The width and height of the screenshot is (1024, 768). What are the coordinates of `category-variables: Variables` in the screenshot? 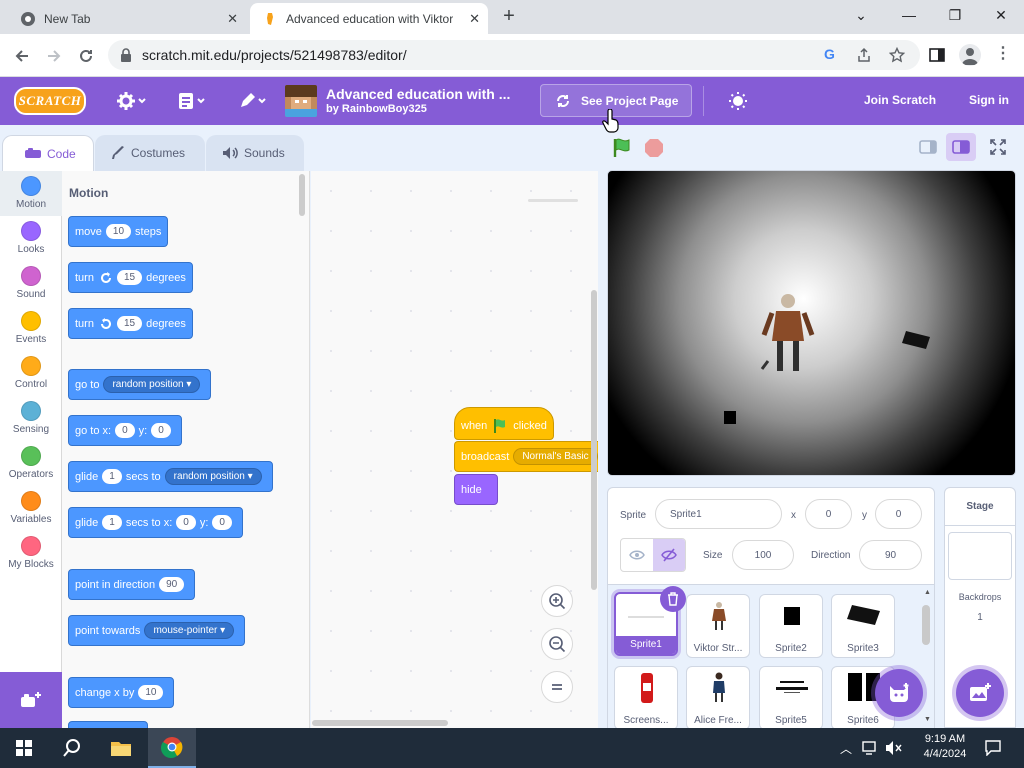 It's located at (31, 508).